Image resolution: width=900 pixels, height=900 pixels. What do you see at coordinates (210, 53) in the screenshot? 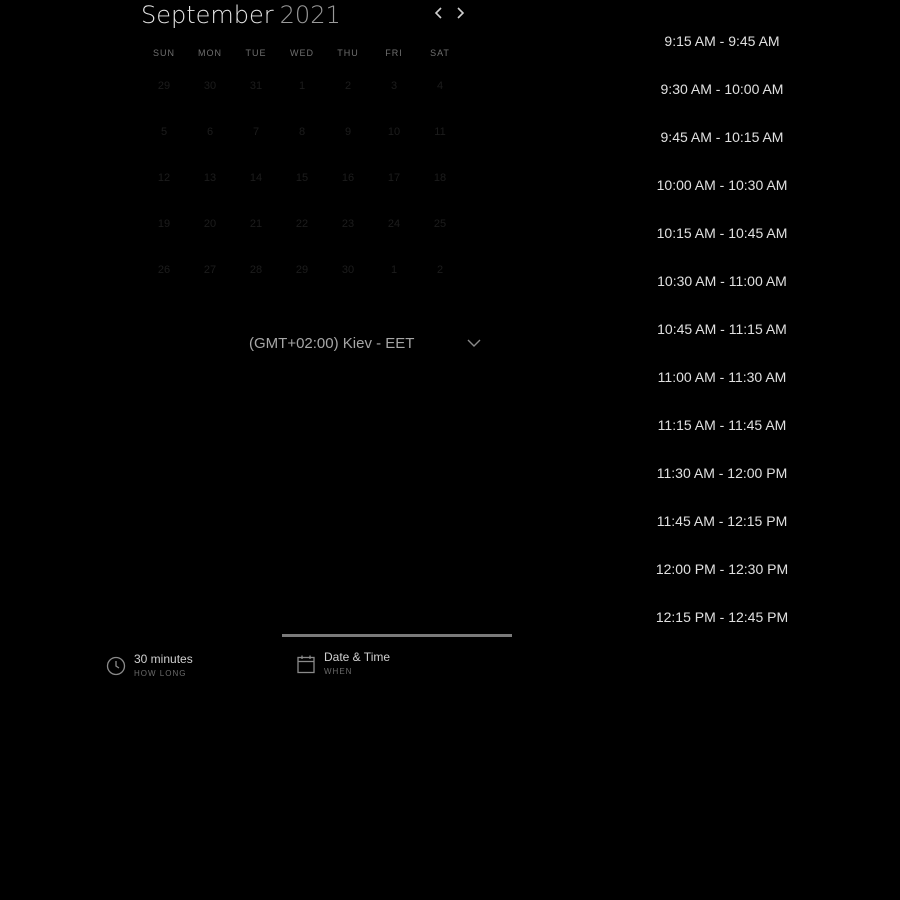
I see `weekday-label: MON` at bounding box center [210, 53].